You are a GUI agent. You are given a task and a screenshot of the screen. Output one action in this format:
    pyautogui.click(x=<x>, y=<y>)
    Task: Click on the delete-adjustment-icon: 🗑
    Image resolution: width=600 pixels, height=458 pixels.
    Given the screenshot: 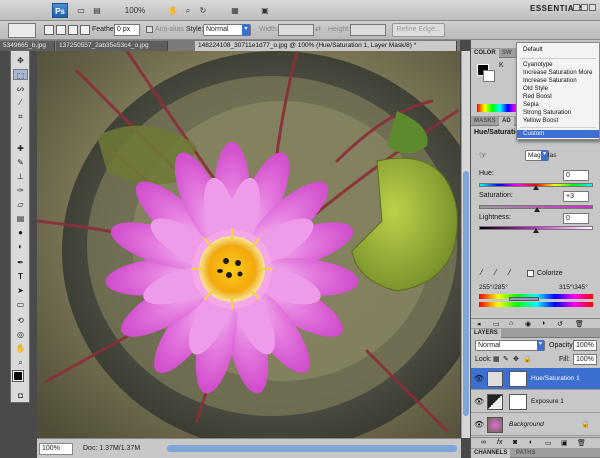 What is the action you would take?
    pyautogui.click(x=579, y=324)
    